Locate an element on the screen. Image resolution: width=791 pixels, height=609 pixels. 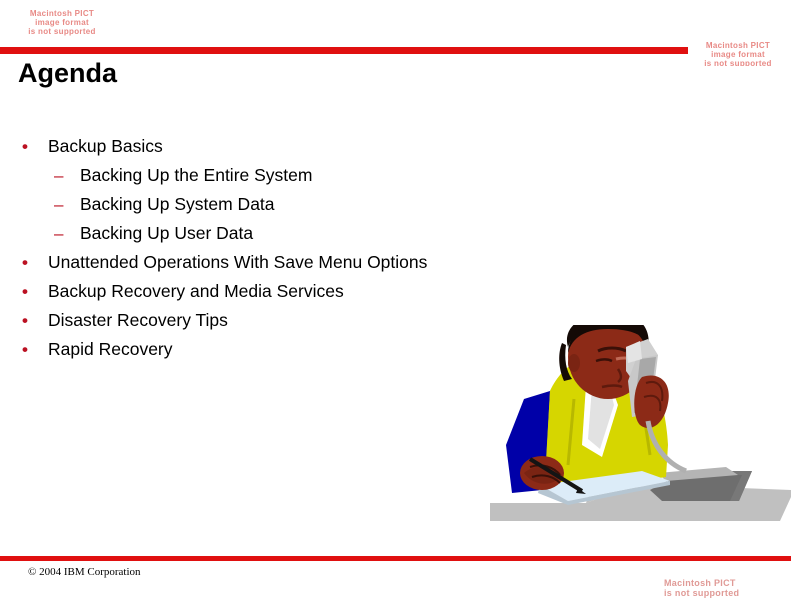
footer-copyright: © 2004 IBM Corporation is located at coordinates (84, 572).